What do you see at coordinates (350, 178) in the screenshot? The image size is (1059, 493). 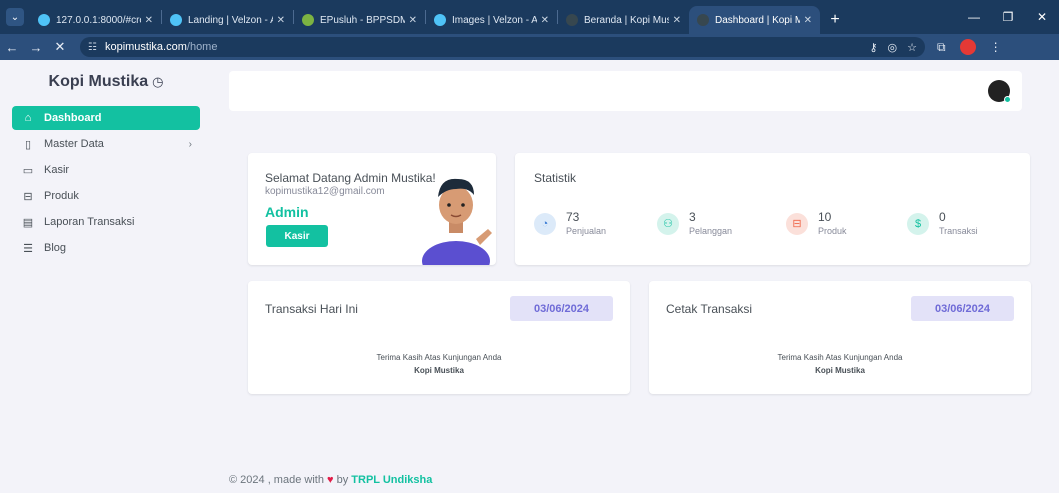 I see `welcome-title: Selamat Datang Admin Mustika!` at bounding box center [350, 178].